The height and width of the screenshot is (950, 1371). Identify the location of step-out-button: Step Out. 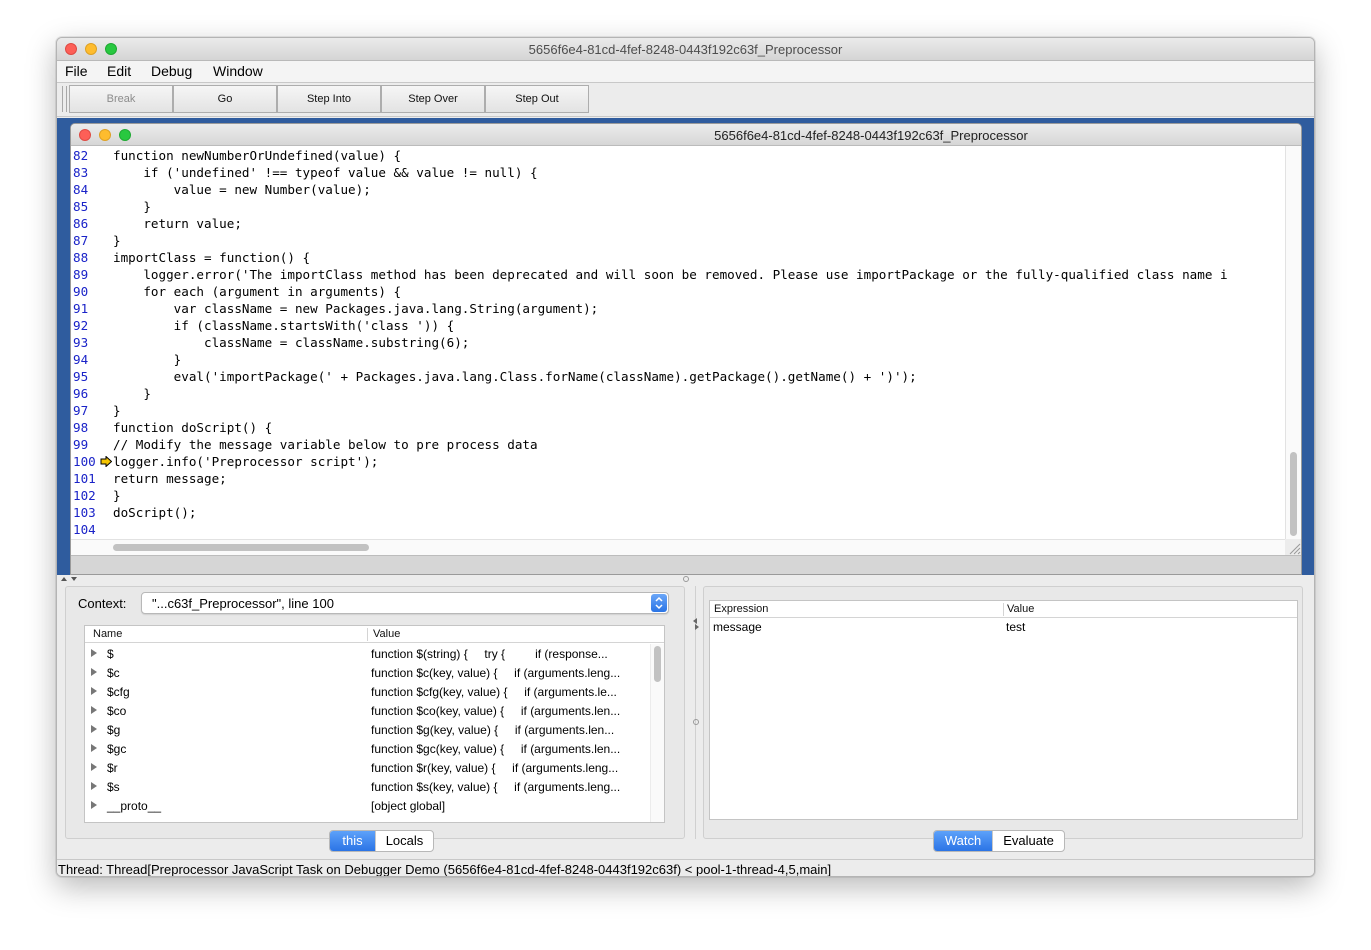
(537, 99).